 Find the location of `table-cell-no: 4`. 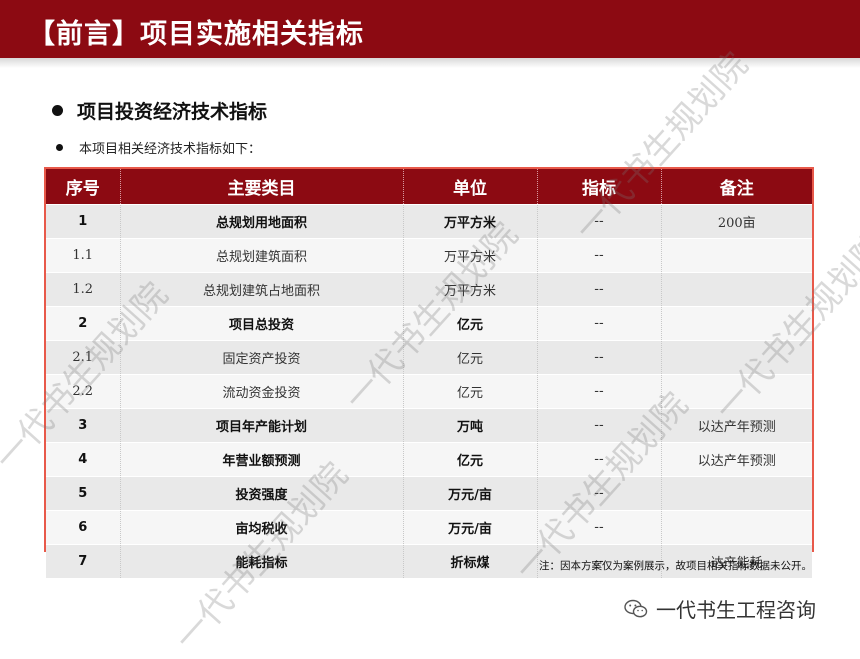

table-cell-no: 4 is located at coordinates (83, 459).